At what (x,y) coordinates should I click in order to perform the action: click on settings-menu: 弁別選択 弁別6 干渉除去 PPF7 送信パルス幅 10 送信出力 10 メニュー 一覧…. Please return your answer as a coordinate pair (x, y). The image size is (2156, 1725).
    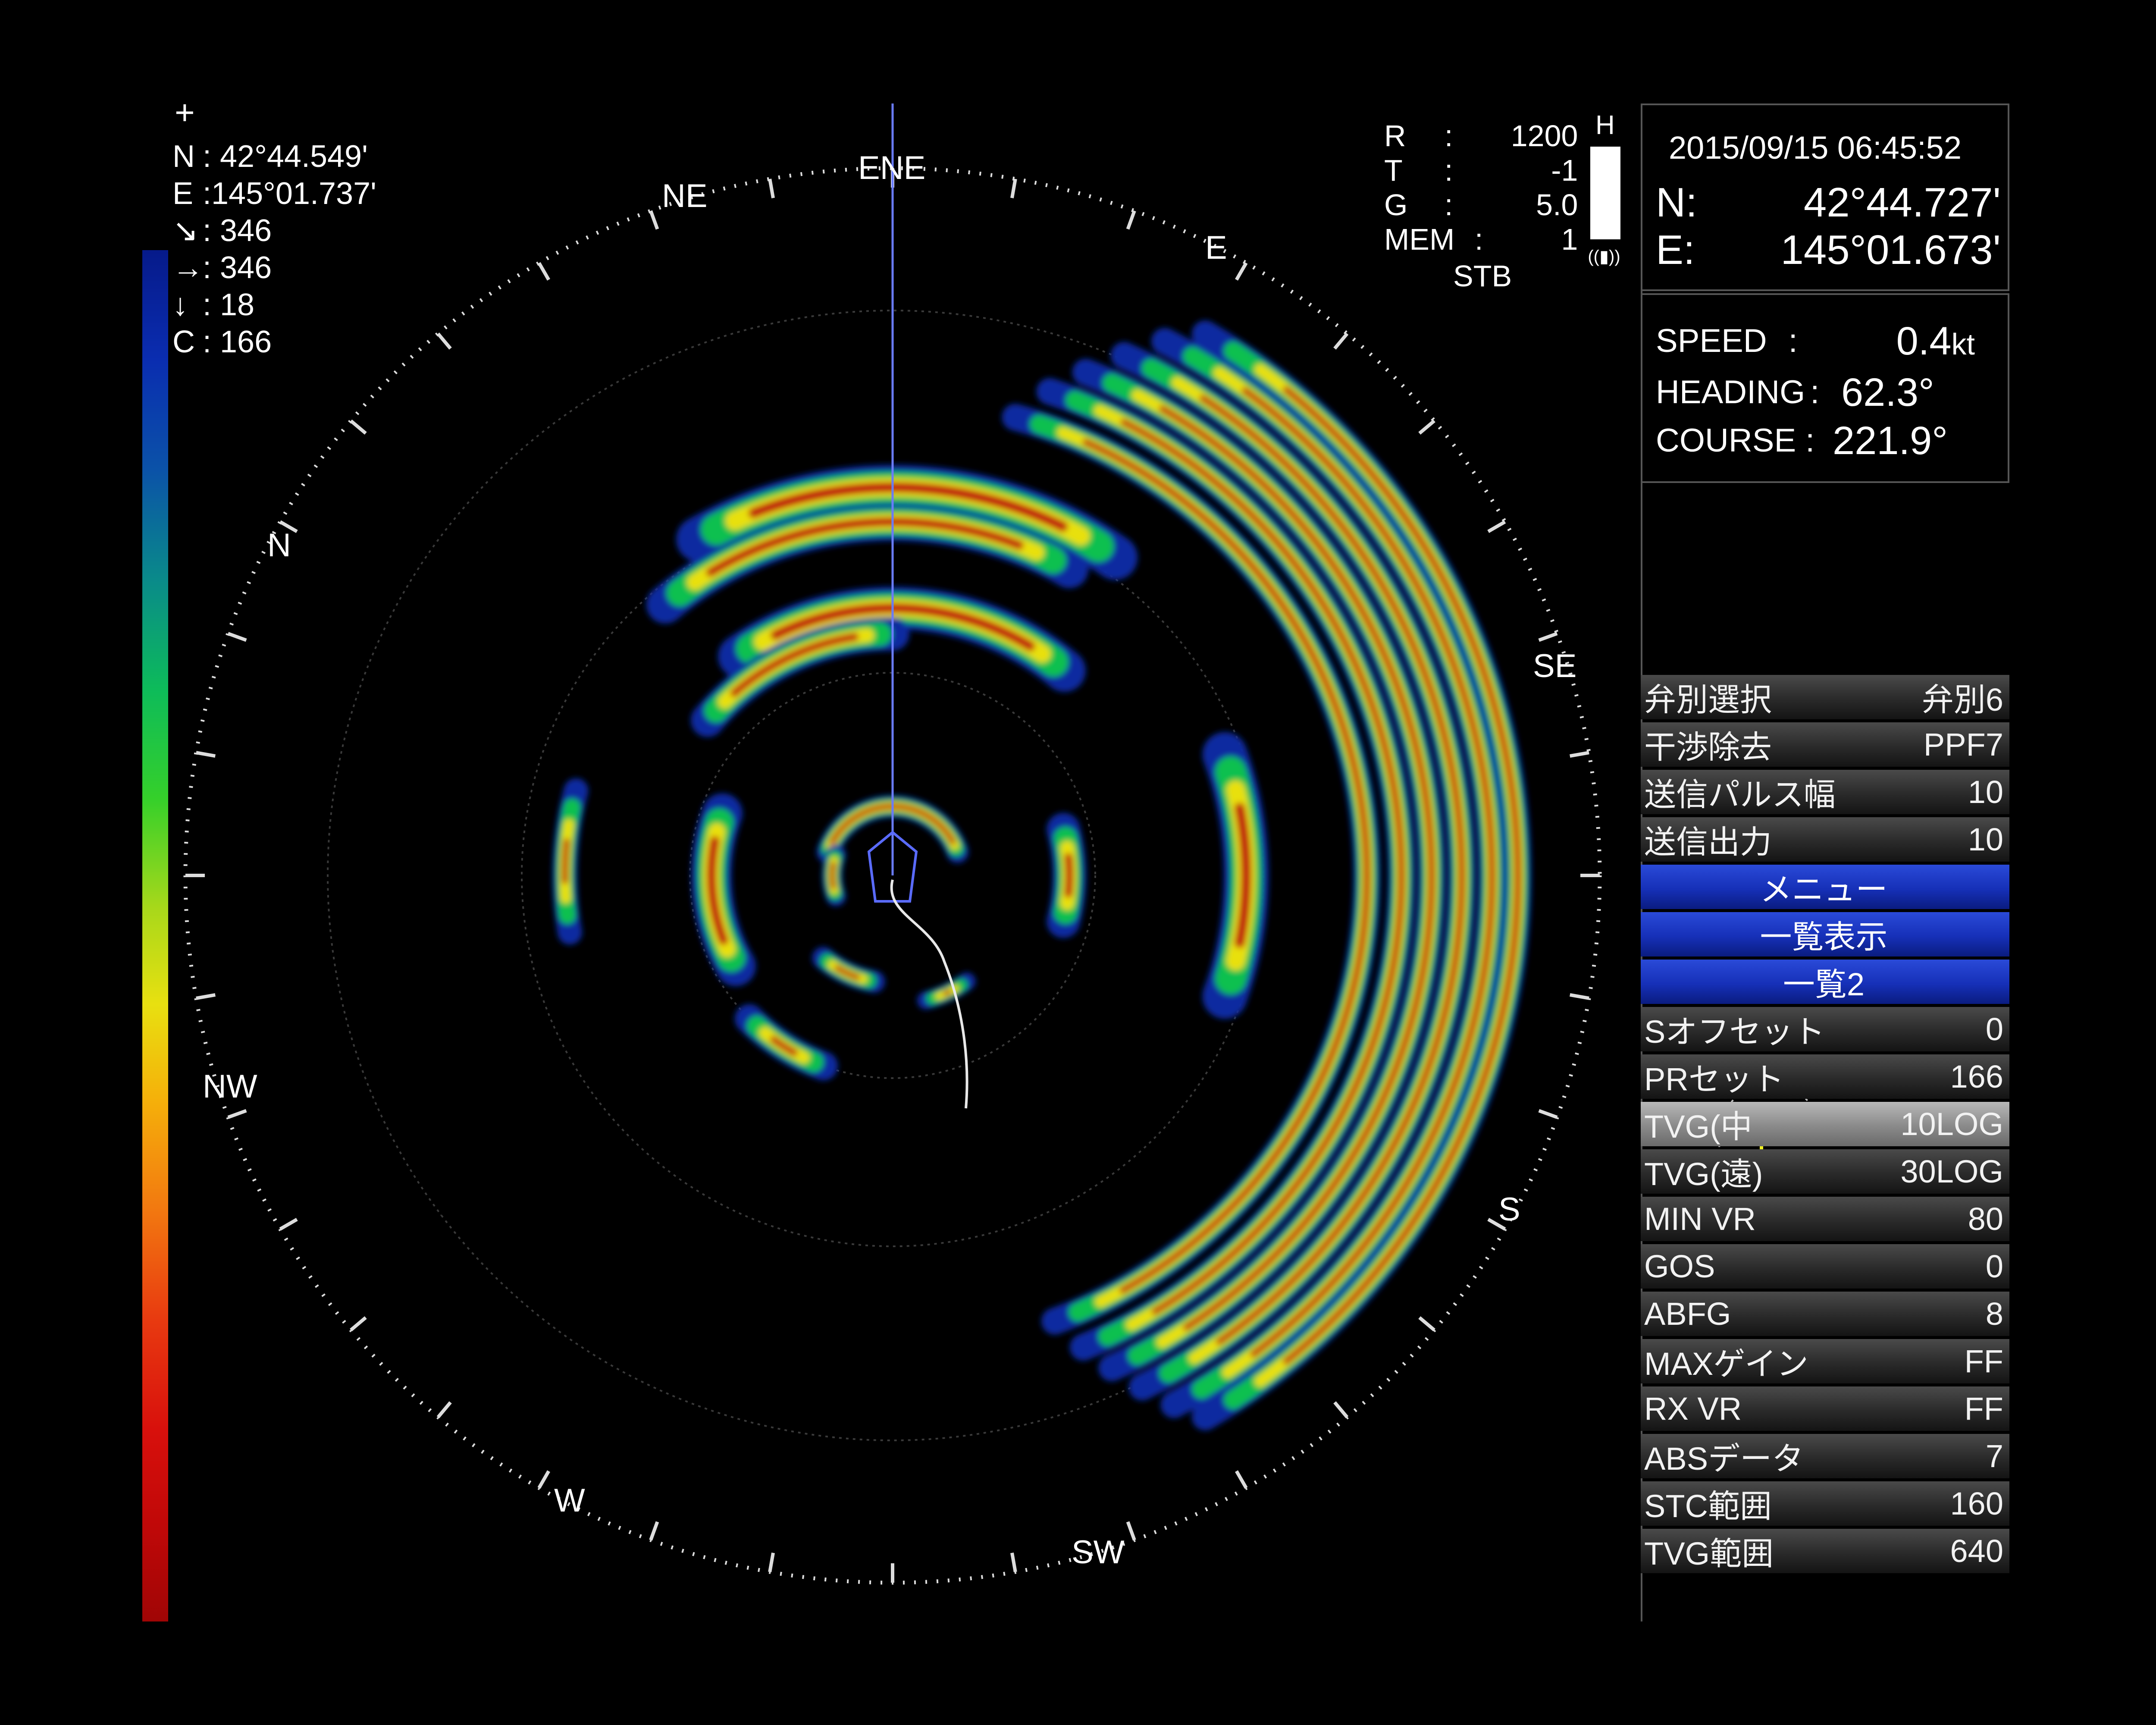
    Looking at the image, I should click on (1825, 1125).